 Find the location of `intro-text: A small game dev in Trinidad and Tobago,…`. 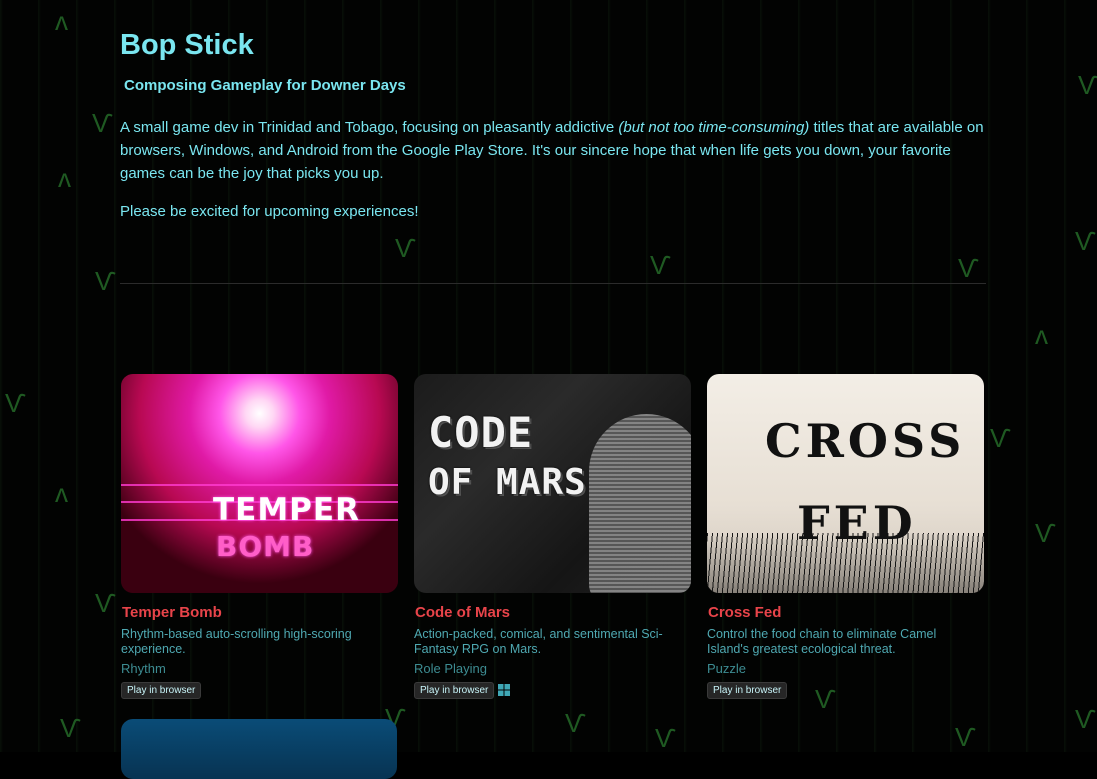

intro-text: A small game dev in Trinidad and Tobago,… is located at coordinates (369, 127).